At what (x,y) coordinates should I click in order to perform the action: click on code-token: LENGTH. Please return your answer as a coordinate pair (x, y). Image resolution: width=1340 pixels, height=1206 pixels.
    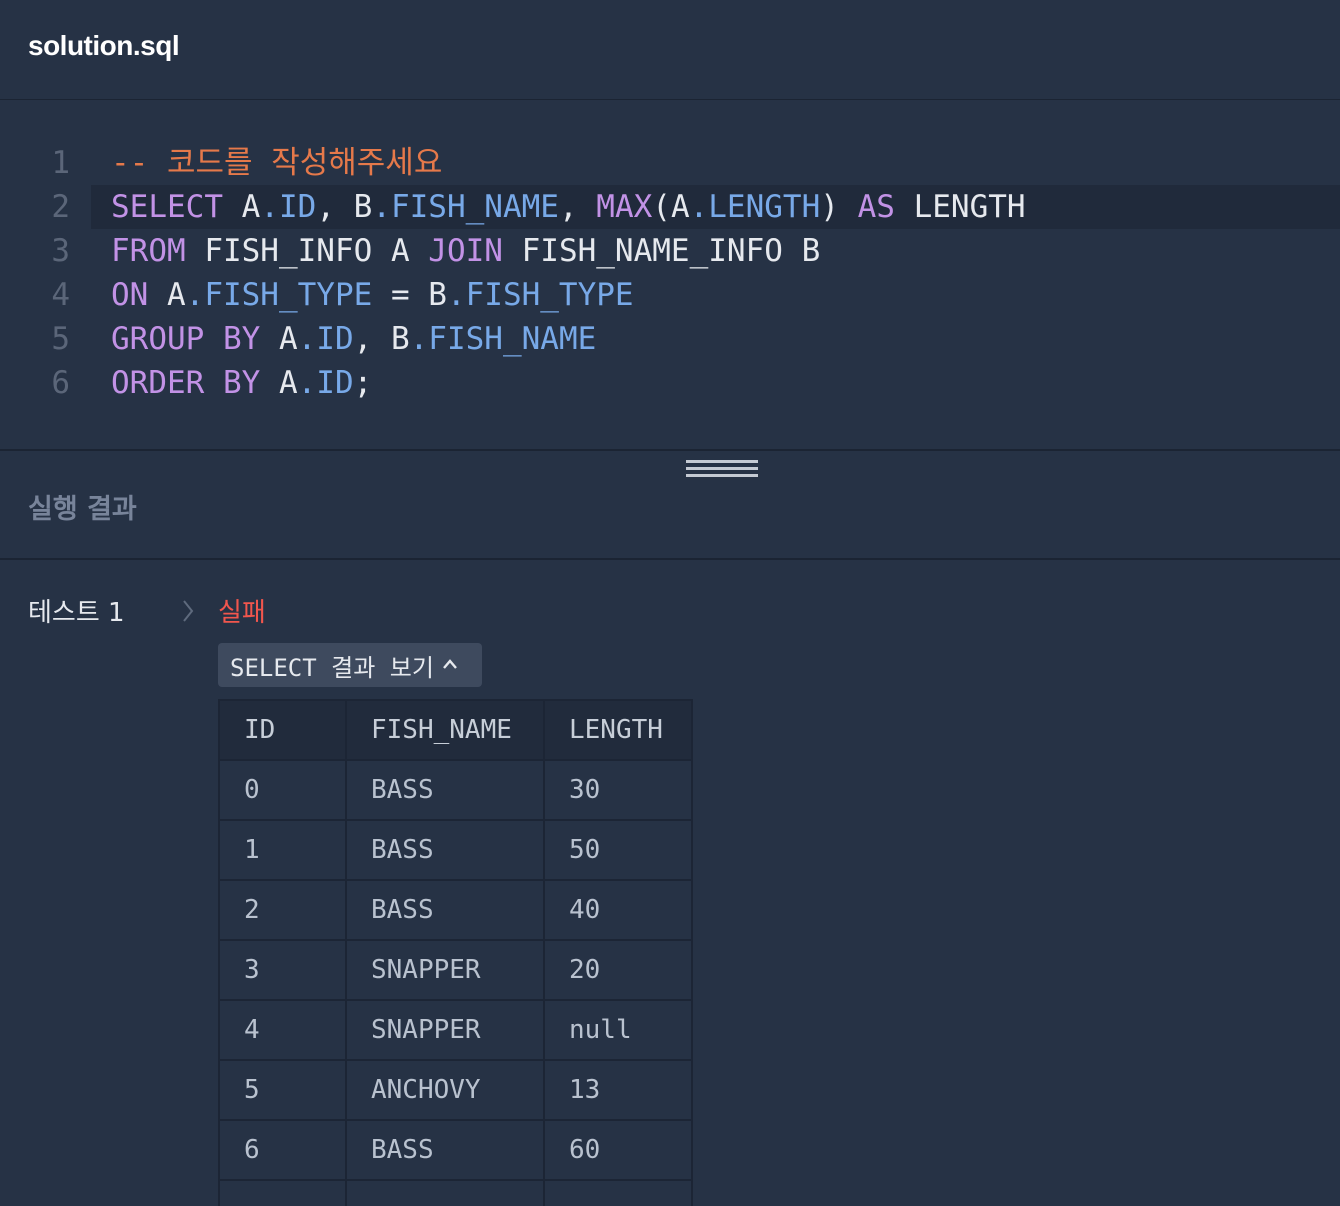
    Looking at the image, I should click on (960, 207).